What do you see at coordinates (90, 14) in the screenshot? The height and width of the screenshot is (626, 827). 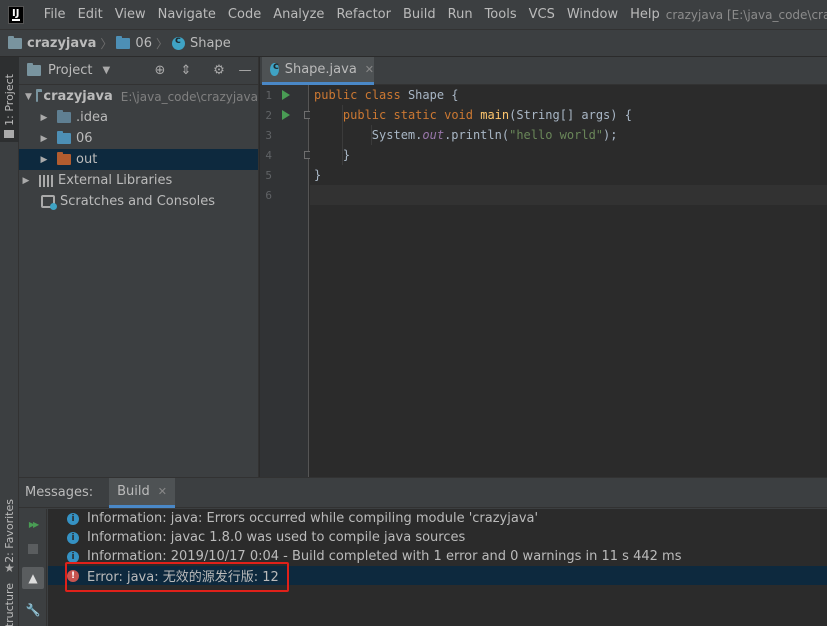 I see `menu-edit: Edit` at bounding box center [90, 14].